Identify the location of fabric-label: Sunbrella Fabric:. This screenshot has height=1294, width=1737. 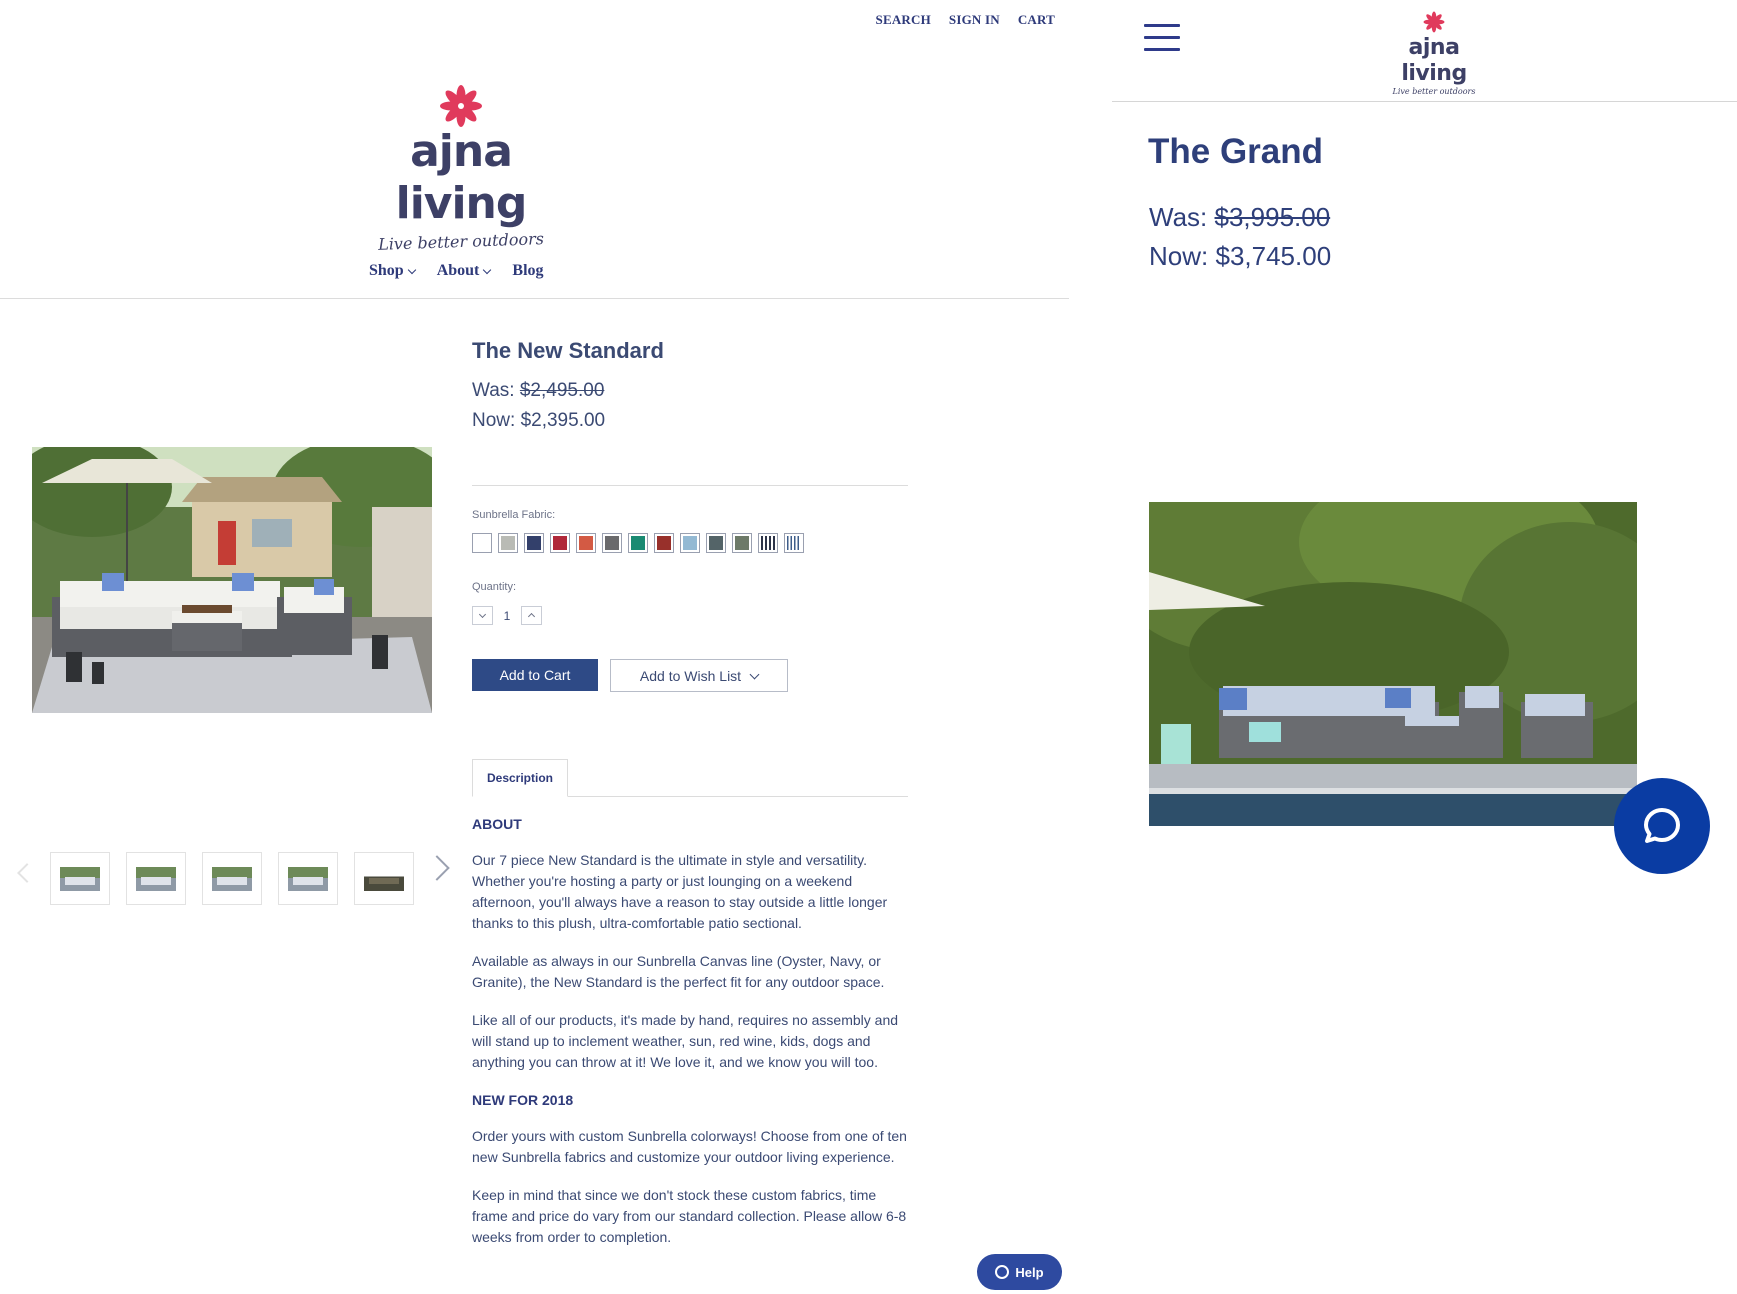
(514, 515).